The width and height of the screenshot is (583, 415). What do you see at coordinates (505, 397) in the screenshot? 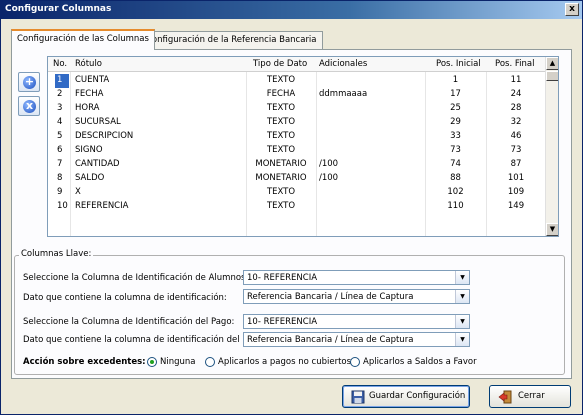
I see `exit-door-icon` at bounding box center [505, 397].